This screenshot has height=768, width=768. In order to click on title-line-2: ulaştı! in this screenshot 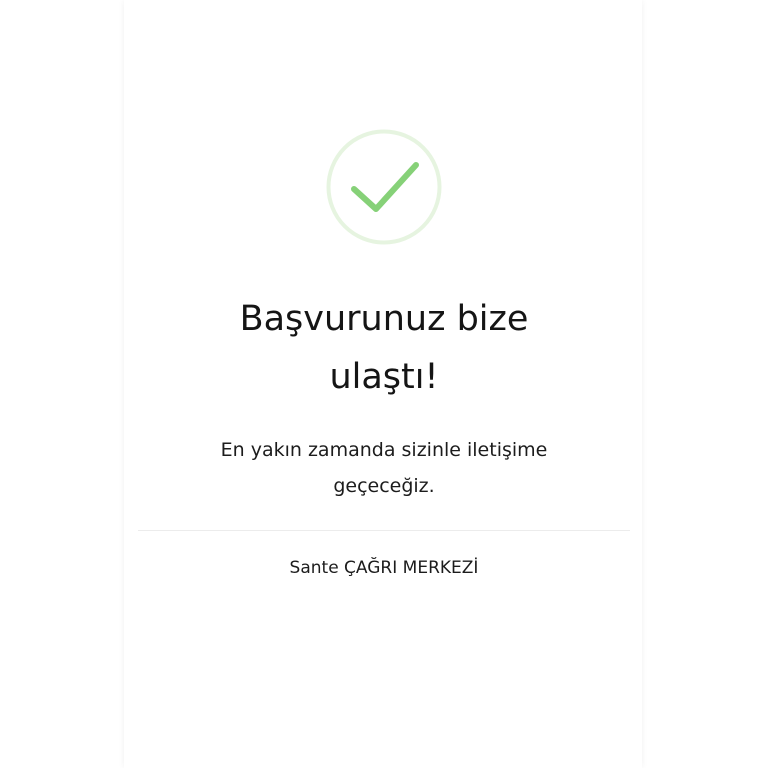, I will do `click(384, 377)`.